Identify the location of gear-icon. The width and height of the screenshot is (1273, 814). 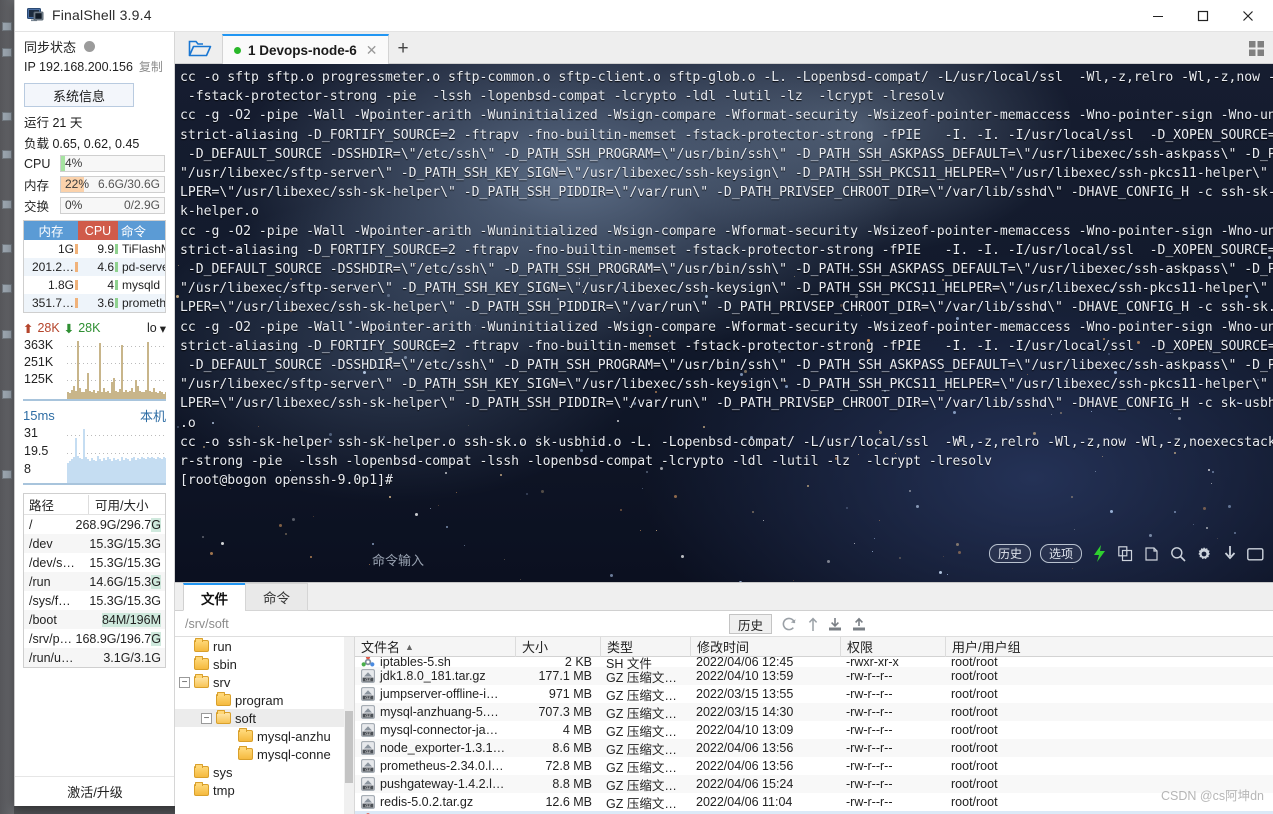
(1203, 553).